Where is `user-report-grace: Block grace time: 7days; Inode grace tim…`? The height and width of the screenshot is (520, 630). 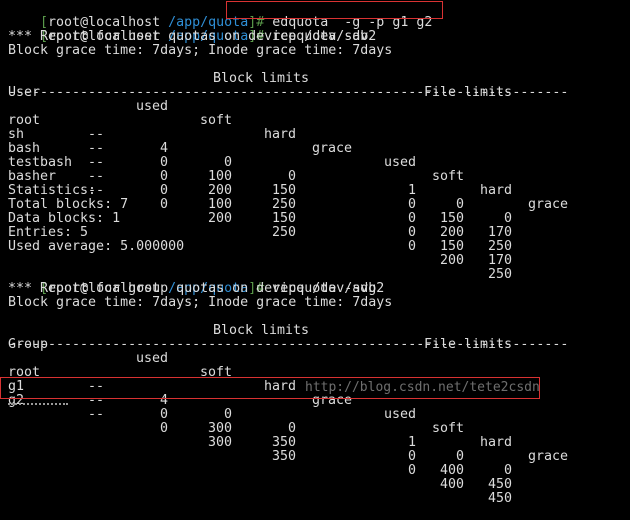
user-report-grace: Block grace time: 7days; Inode grace tim… is located at coordinates (200, 50).